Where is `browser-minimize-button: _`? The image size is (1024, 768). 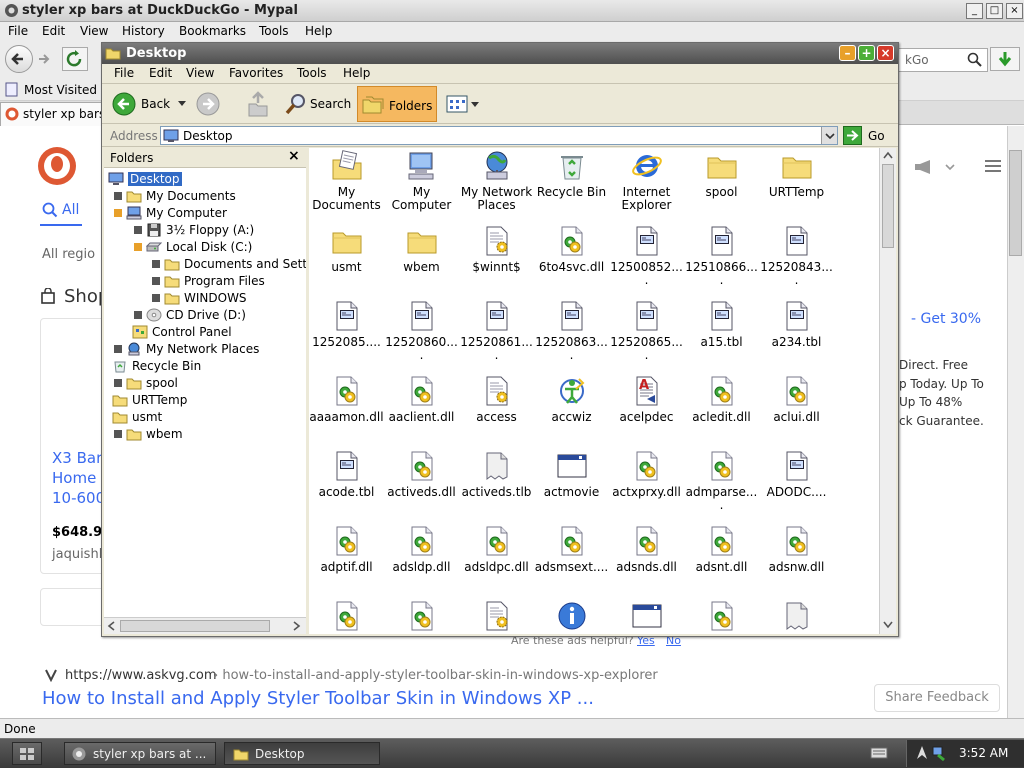 browser-minimize-button: _ is located at coordinates (974, 11).